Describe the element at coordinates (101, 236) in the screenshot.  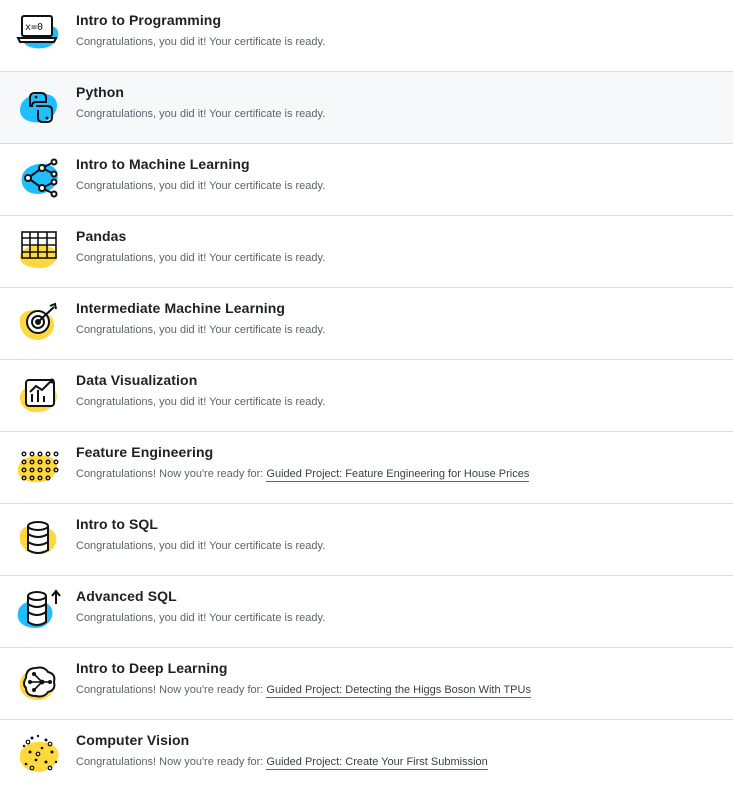
I see `course-title: Pandas` at that location.